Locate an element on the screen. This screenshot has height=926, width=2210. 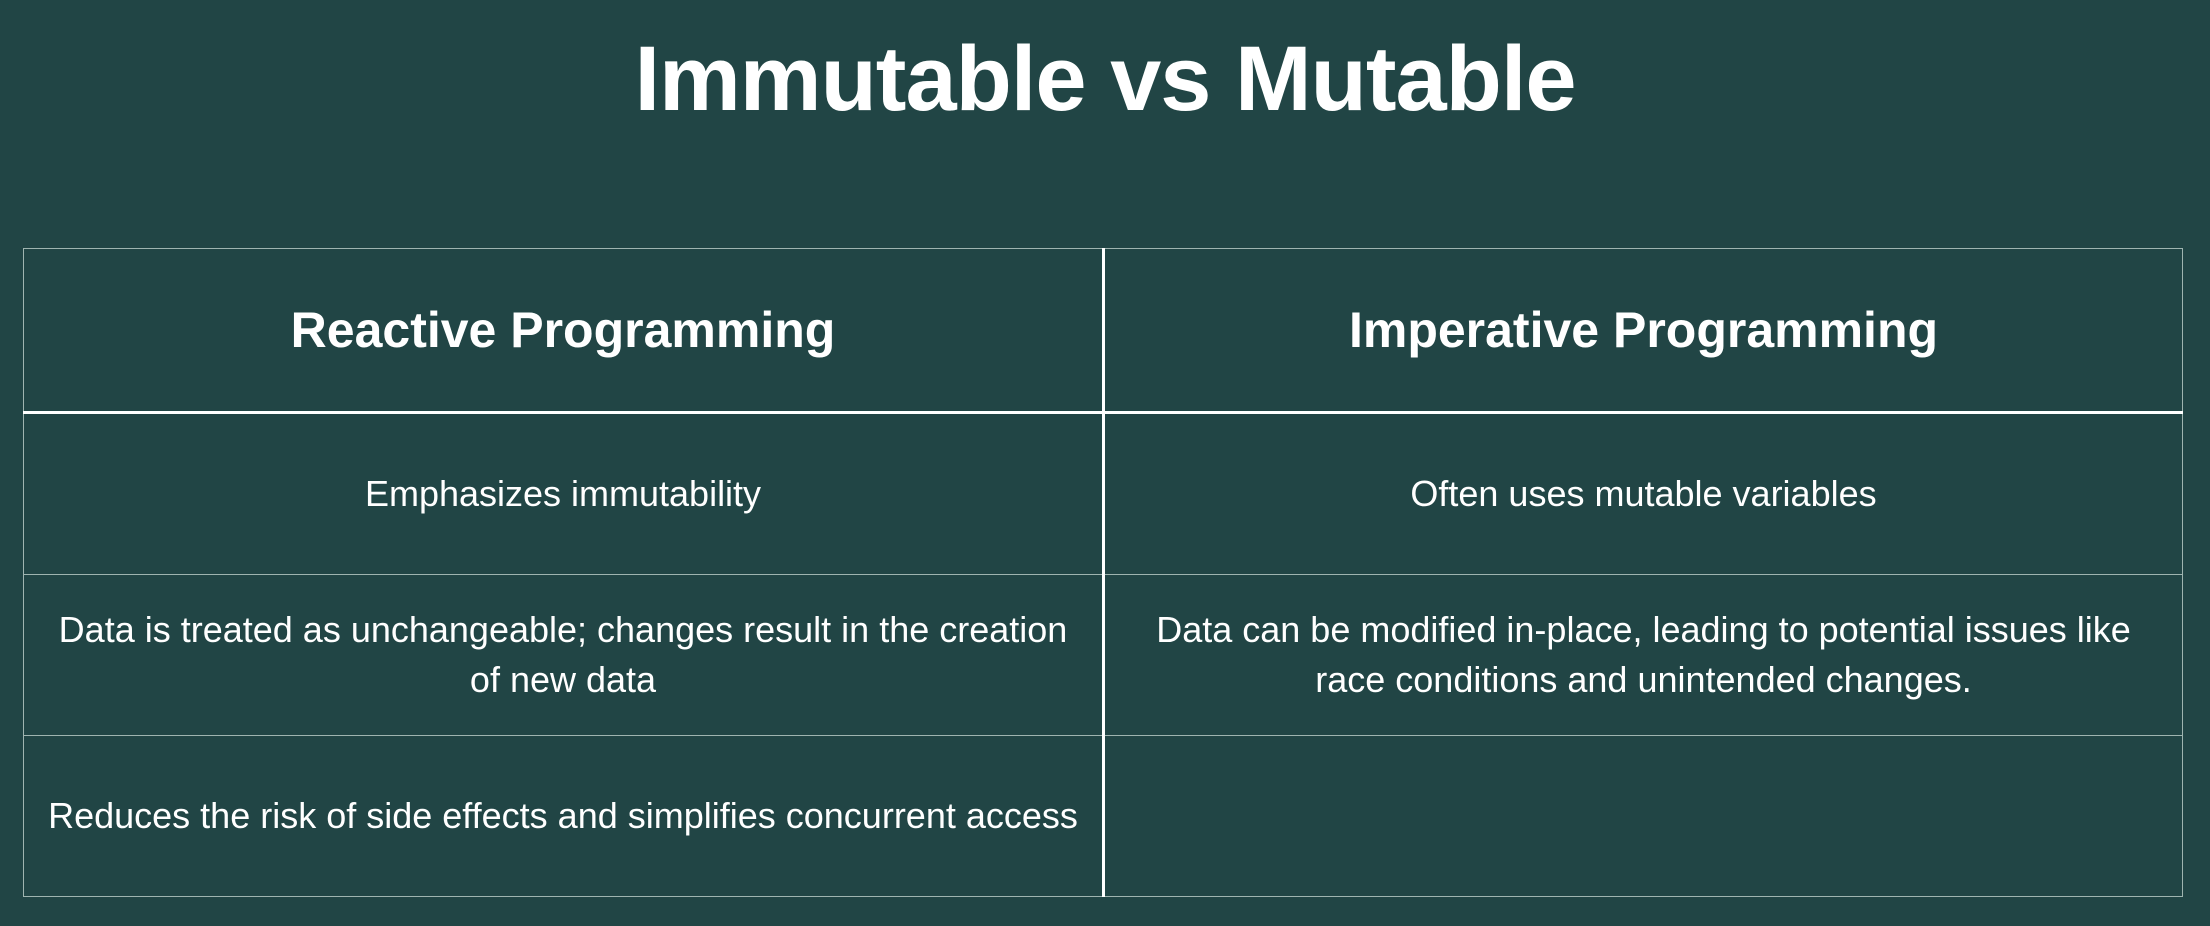
table-cell: Often uses mutable variables is located at coordinates (1643, 493).